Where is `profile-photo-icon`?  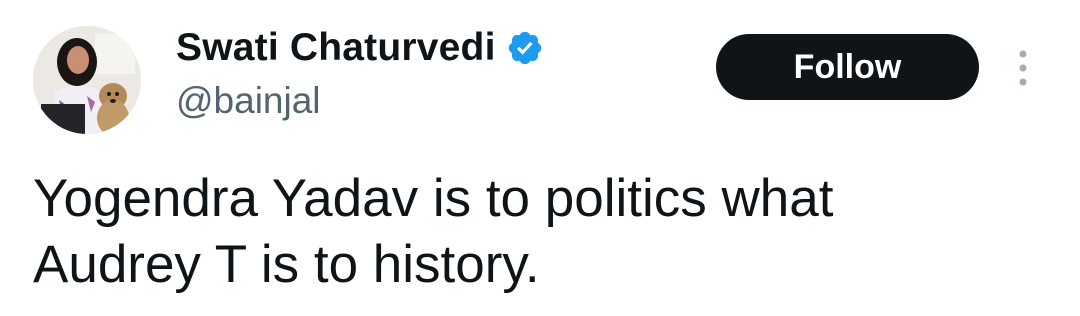
profile-photo-icon is located at coordinates (87, 80).